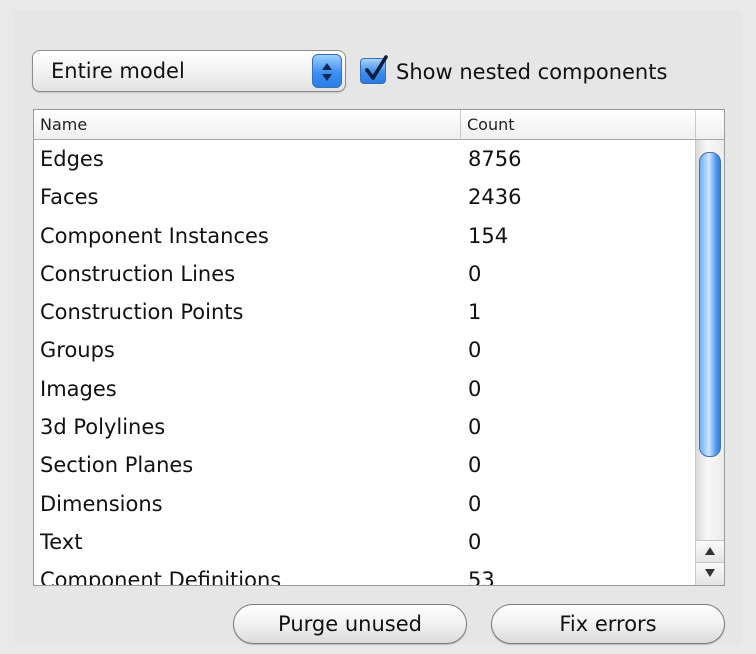  I want to click on scroll-down-button, so click(710, 573).